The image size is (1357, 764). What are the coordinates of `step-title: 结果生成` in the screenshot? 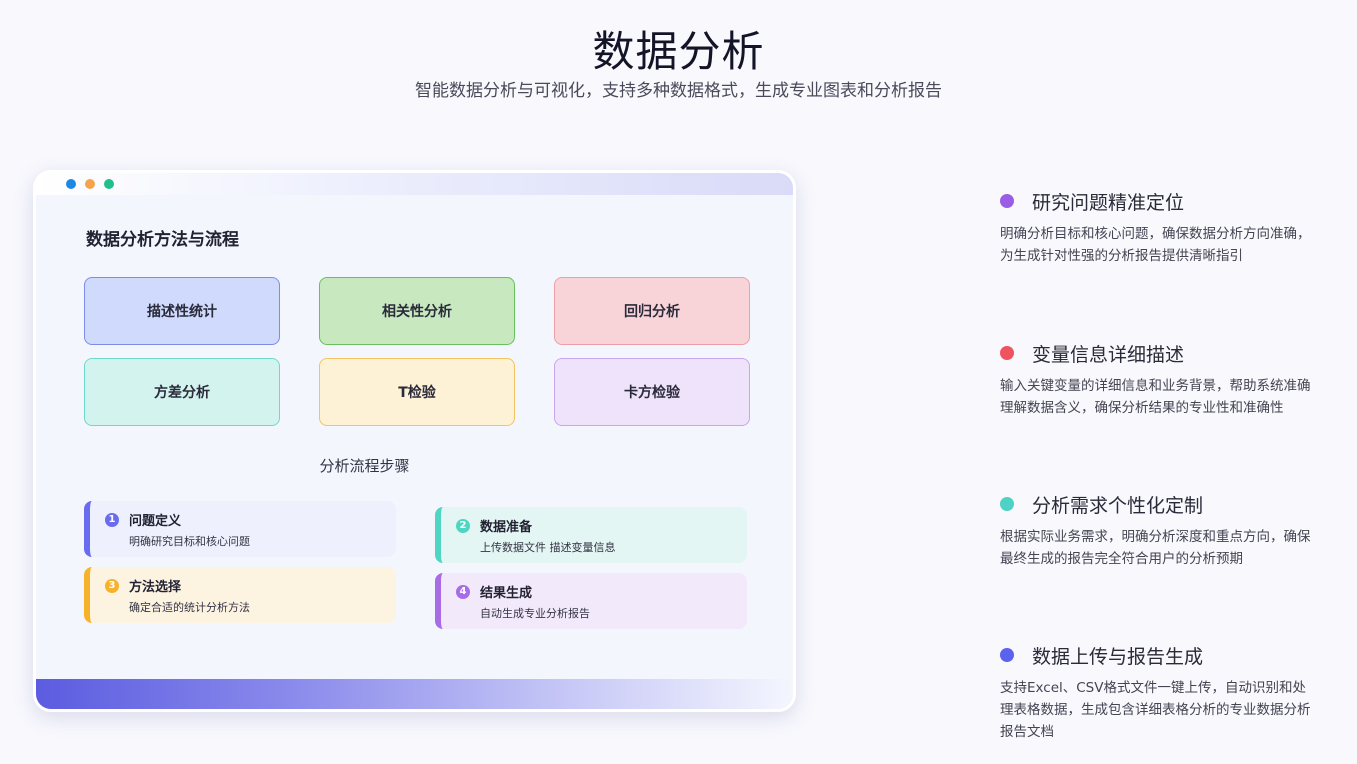 It's located at (506, 593).